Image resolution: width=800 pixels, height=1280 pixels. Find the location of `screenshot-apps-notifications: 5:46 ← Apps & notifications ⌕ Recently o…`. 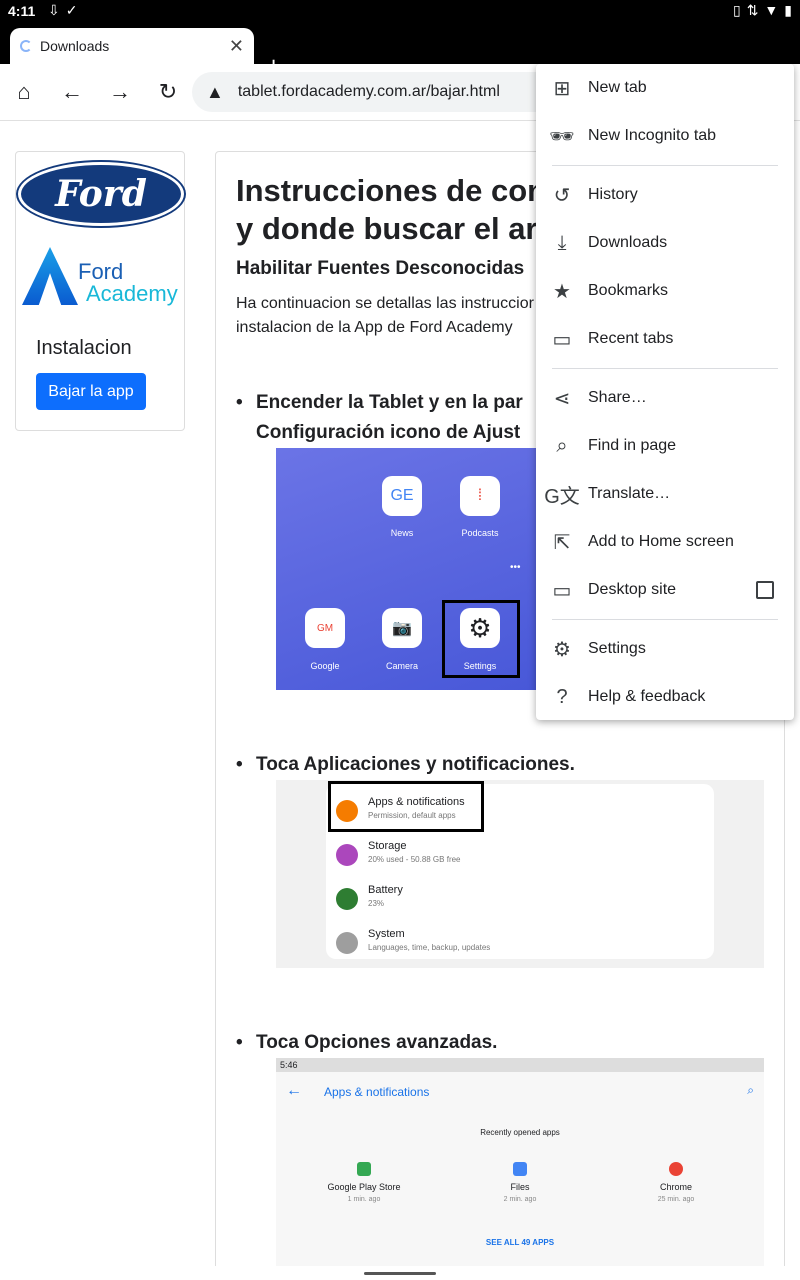

screenshot-apps-notifications: 5:46 ← Apps & notifications ⌕ Recently o… is located at coordinates (520, 1162).